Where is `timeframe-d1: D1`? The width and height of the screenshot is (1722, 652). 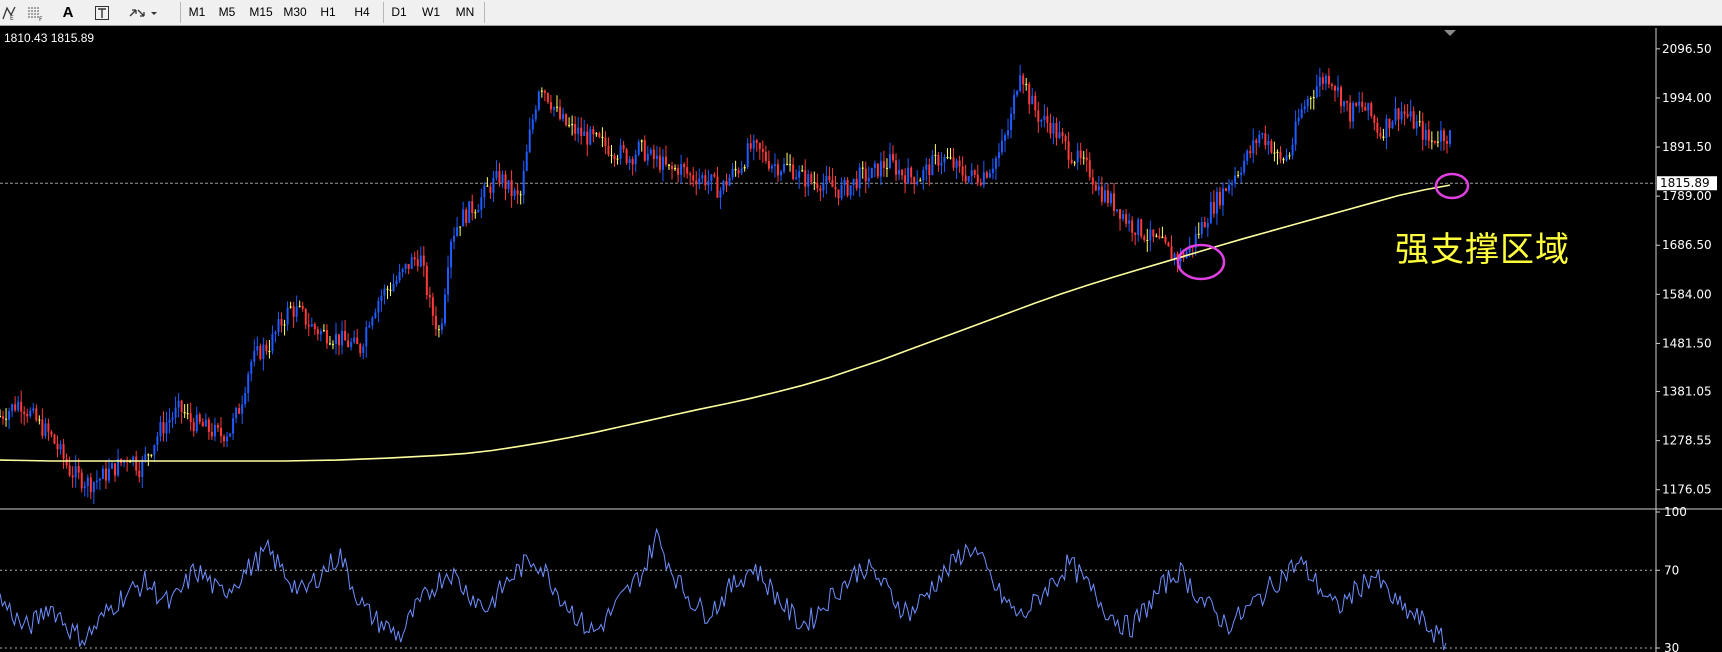
timeframe-d1: D1 is located at coordinates (399, 12).